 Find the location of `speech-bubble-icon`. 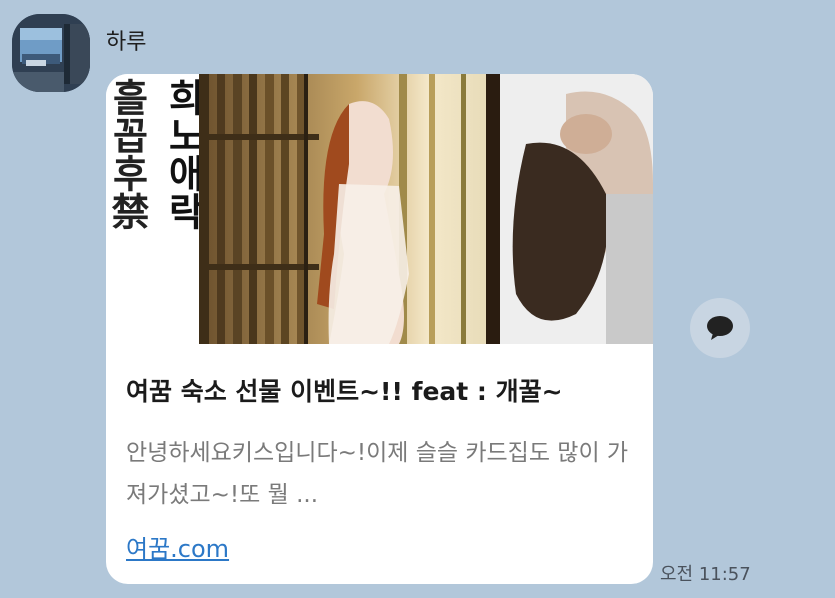

speech-bubble-icon is located at coordinates (720, 328).